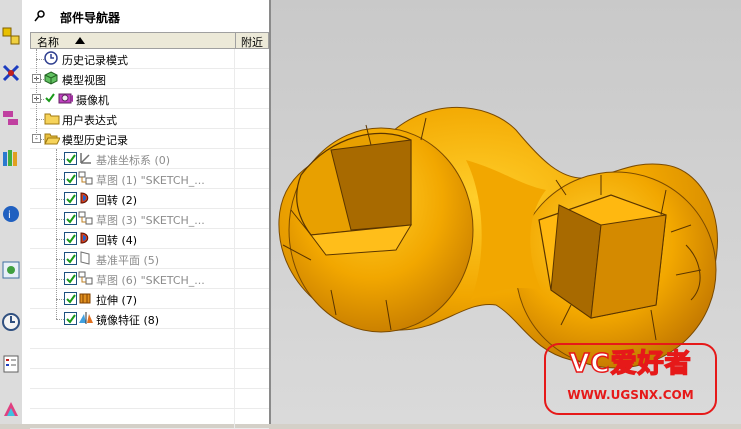  I want to click on tree-item-label: 基准平面 (5), so click(128, 260).